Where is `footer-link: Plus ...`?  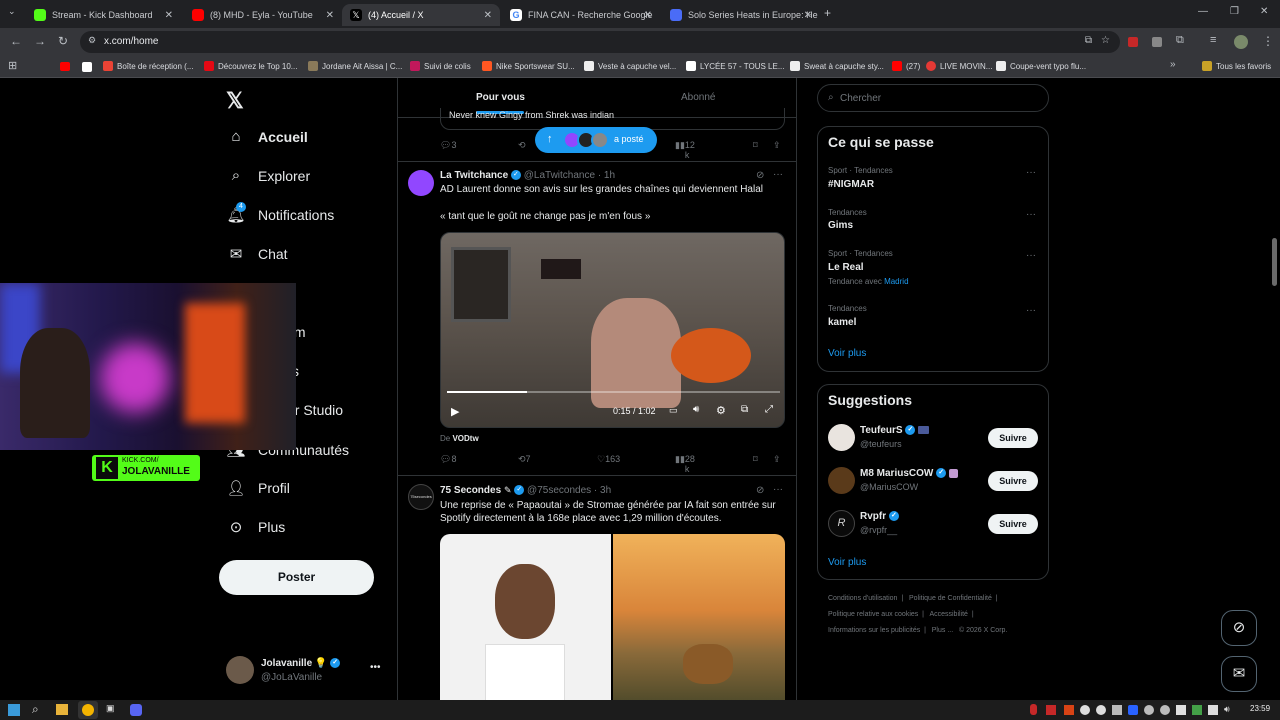
footer-link: Plus ... is located at coordinates (942, 630).